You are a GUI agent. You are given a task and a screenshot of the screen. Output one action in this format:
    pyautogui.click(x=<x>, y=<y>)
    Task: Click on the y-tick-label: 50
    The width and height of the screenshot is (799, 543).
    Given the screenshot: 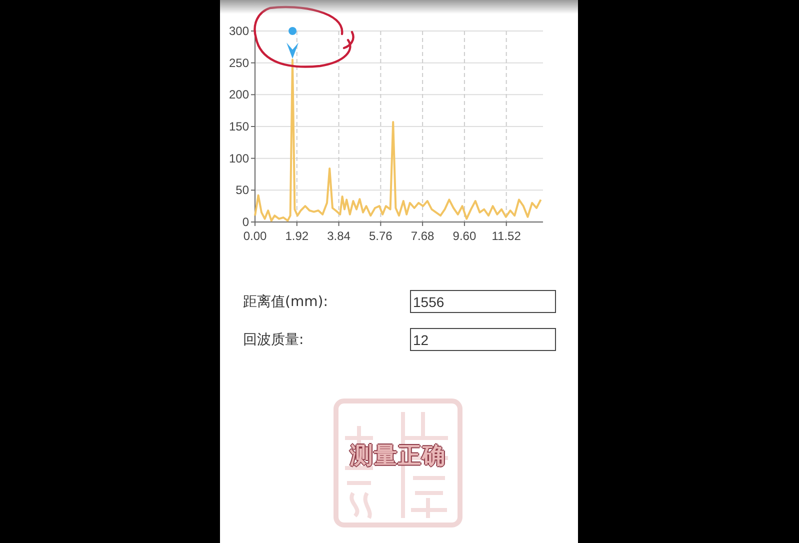 What is the action you would take?
    pyautogui.click(x=242, y=190)
    